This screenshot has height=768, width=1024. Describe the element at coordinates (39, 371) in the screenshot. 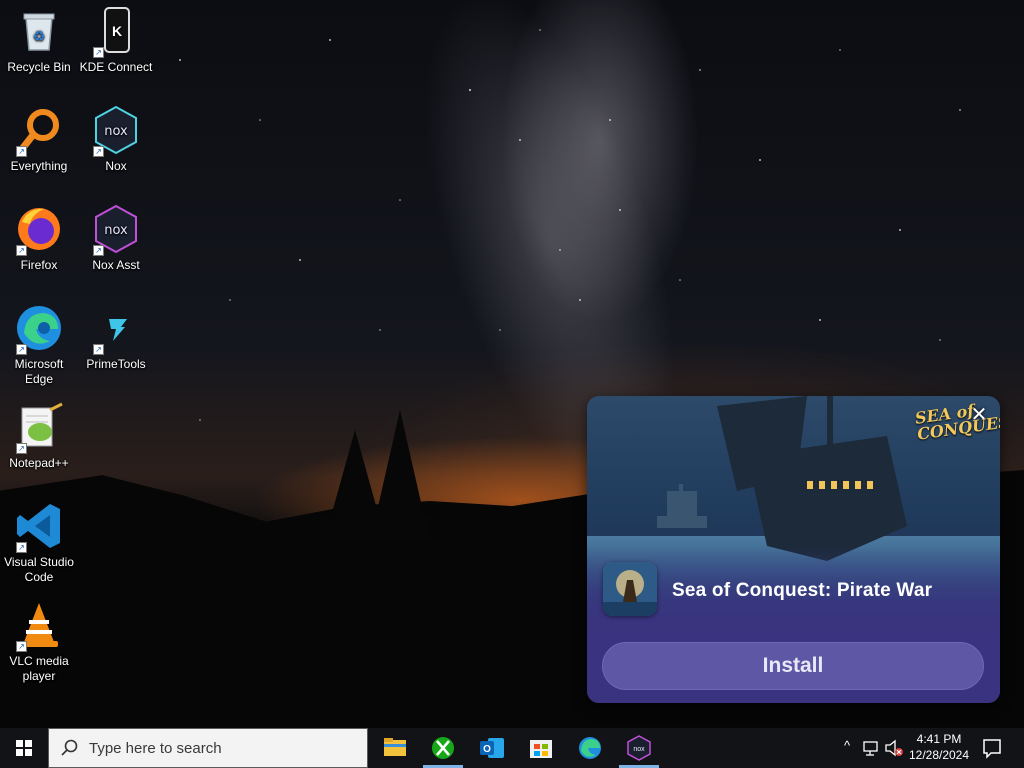

I see `desktop-icon-label: Microsoft Edge` at that location.